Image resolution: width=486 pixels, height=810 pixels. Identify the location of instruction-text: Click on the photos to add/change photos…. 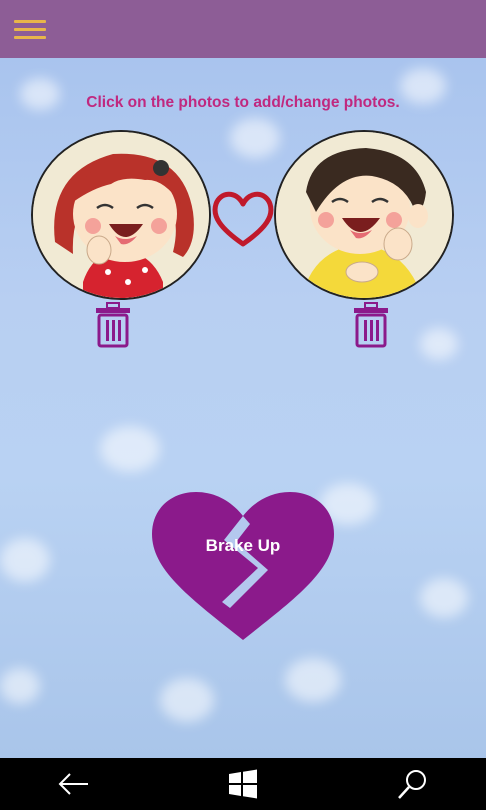
(243, 102).